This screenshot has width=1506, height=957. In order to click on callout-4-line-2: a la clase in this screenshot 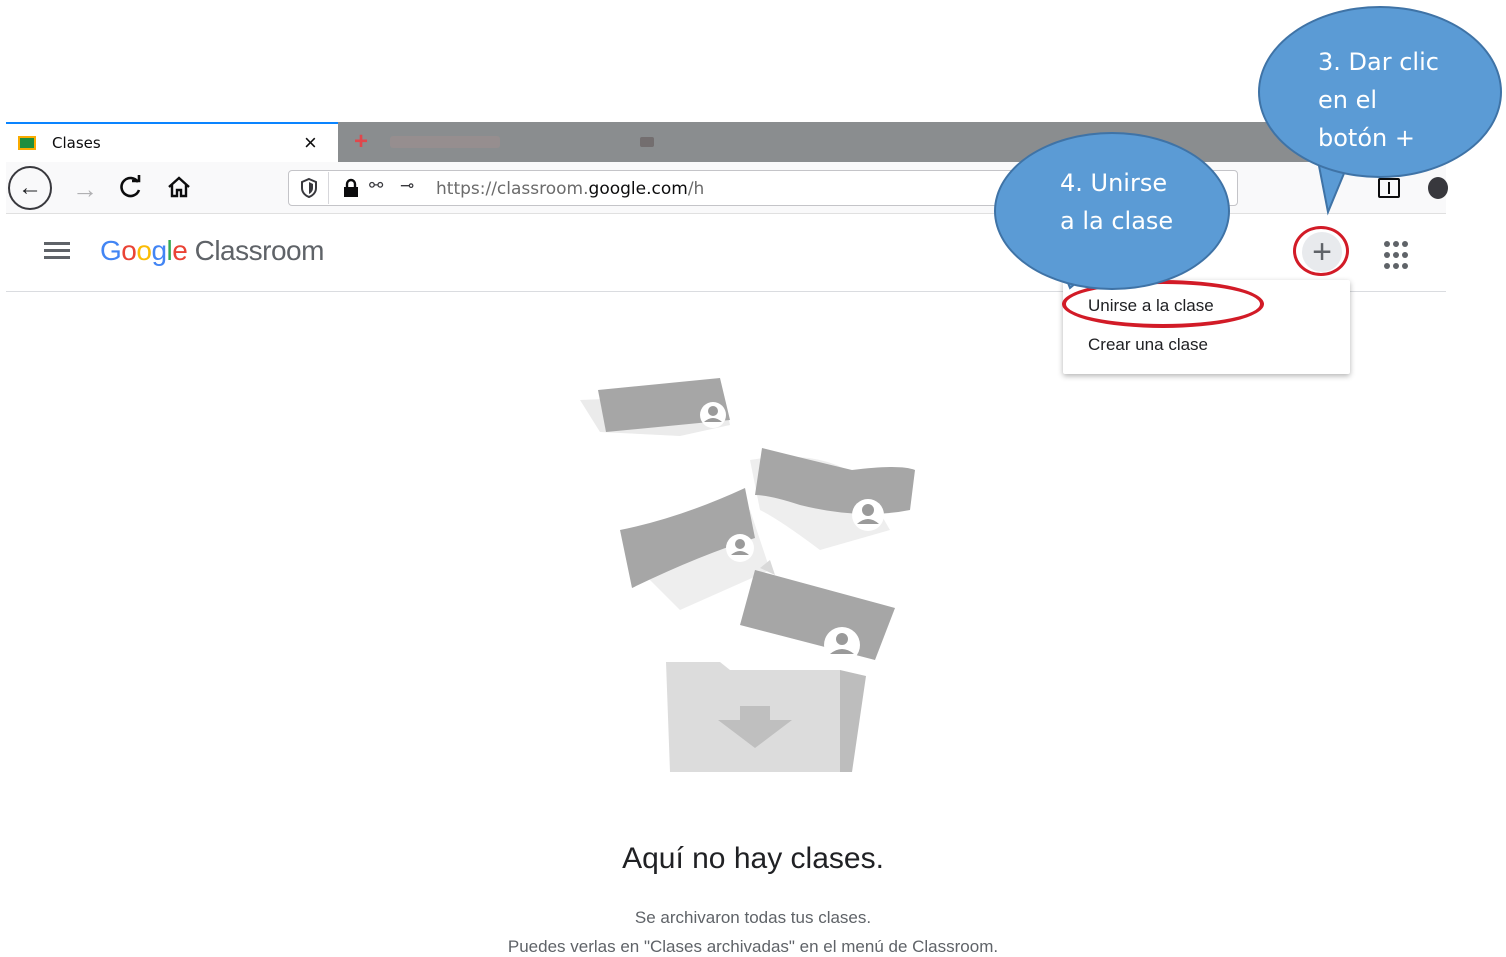, I will do `click(1117, 221)`.